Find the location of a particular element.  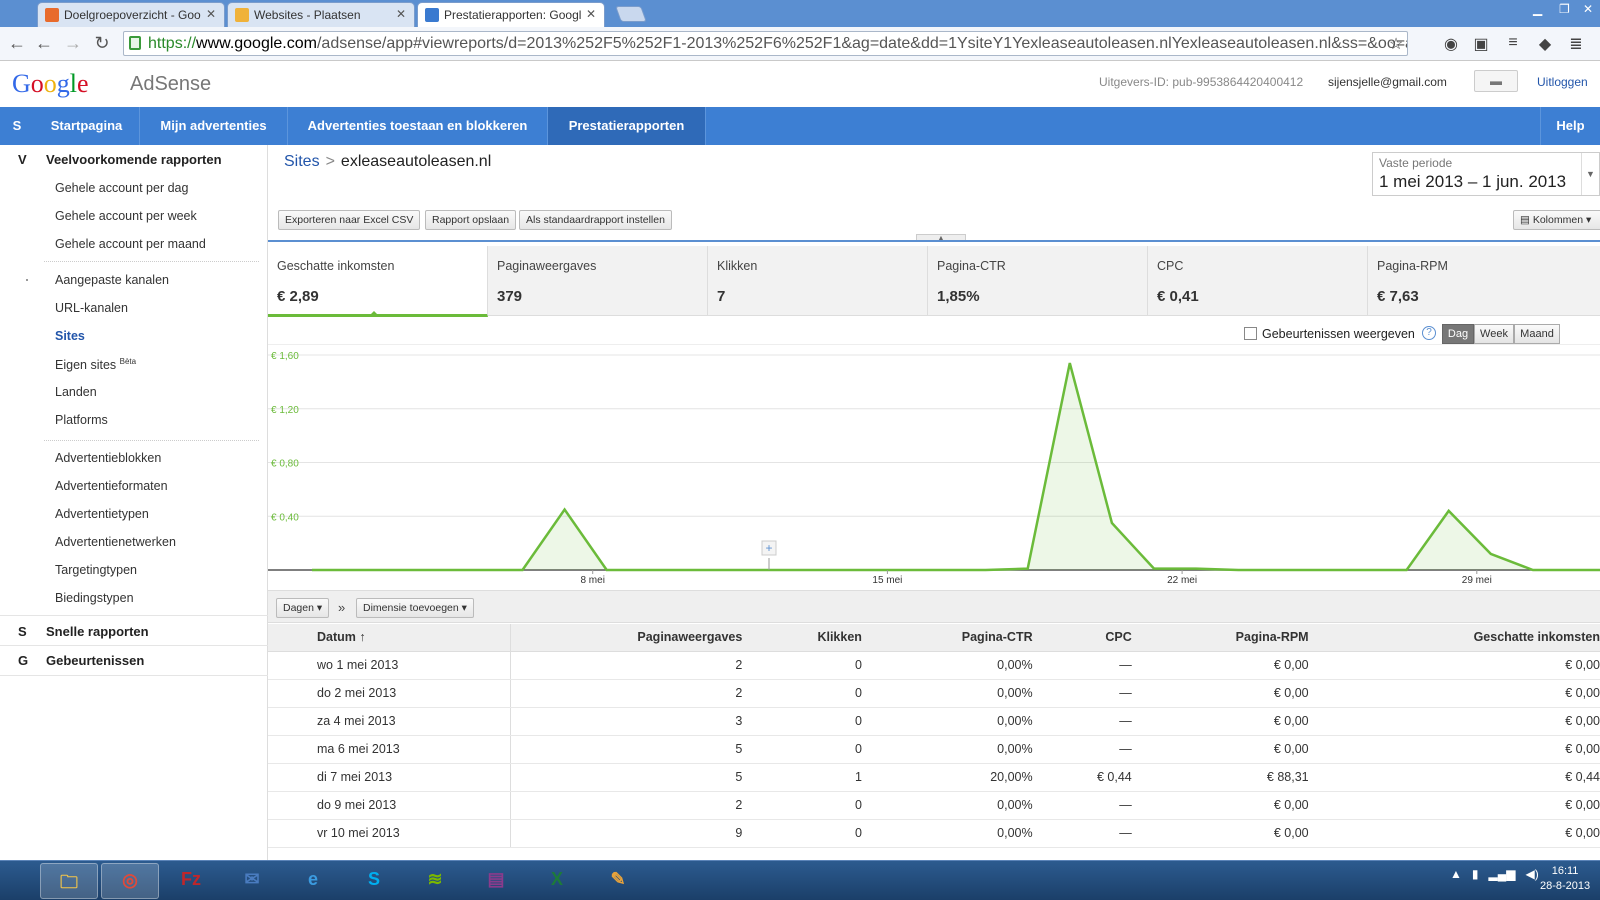

sidebar-item-targetingtypen: Targetingtypen is located at coordinates (96, 570).